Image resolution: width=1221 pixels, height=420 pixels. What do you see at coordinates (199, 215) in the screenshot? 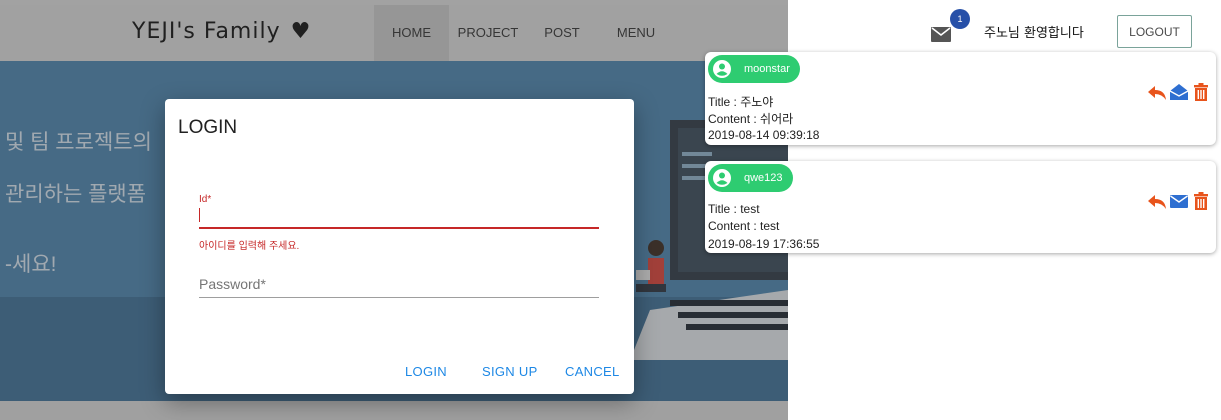
I see `id-field-cursor` at bounding box center [199, 215].